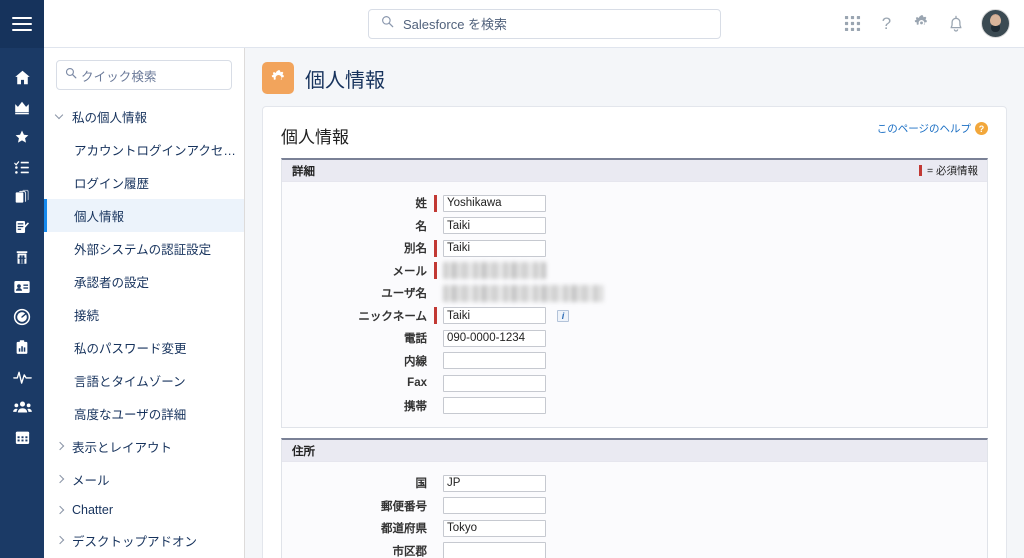  Describe the element at coordinates (634, 510) in the screenshot. I see `section-body-1: 国郵便番号都道府県市区郡` at that location.